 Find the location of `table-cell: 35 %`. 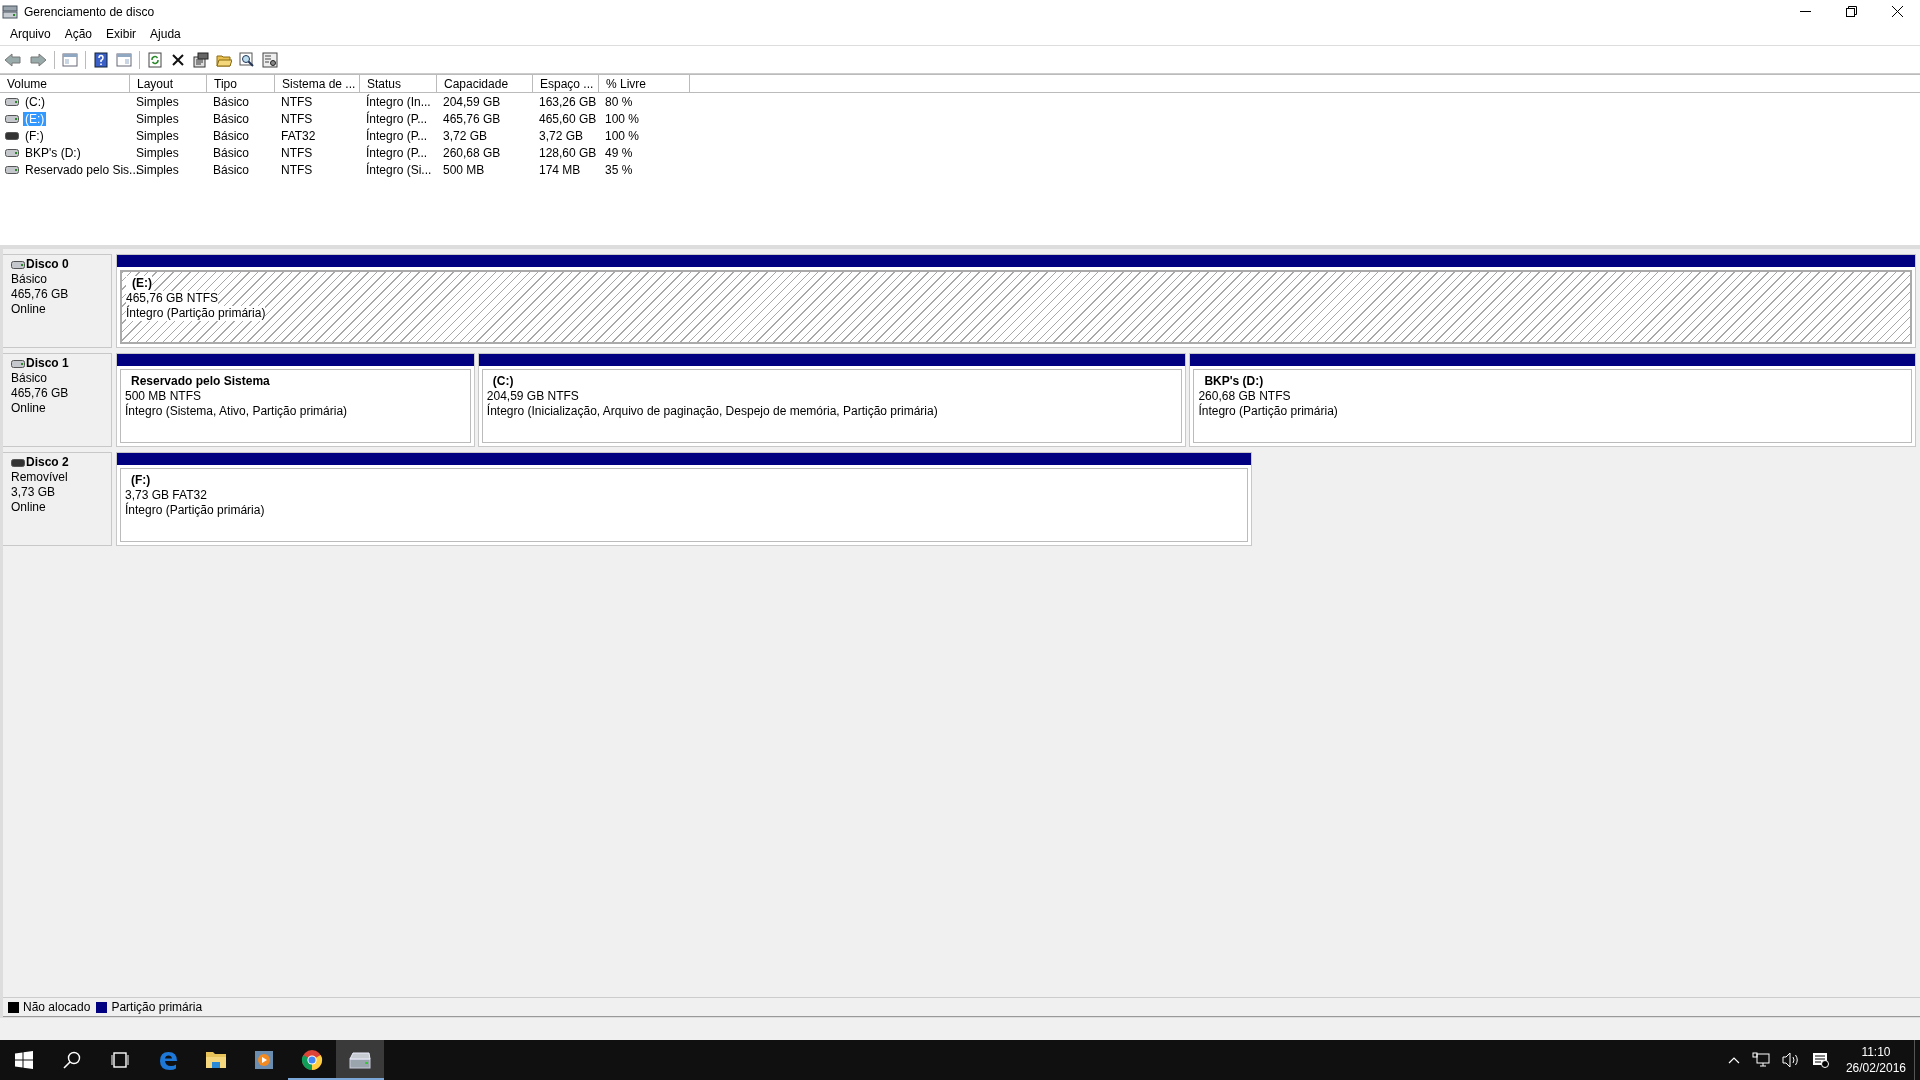

table-cell: 35 % is located at coordinates (619, 169).